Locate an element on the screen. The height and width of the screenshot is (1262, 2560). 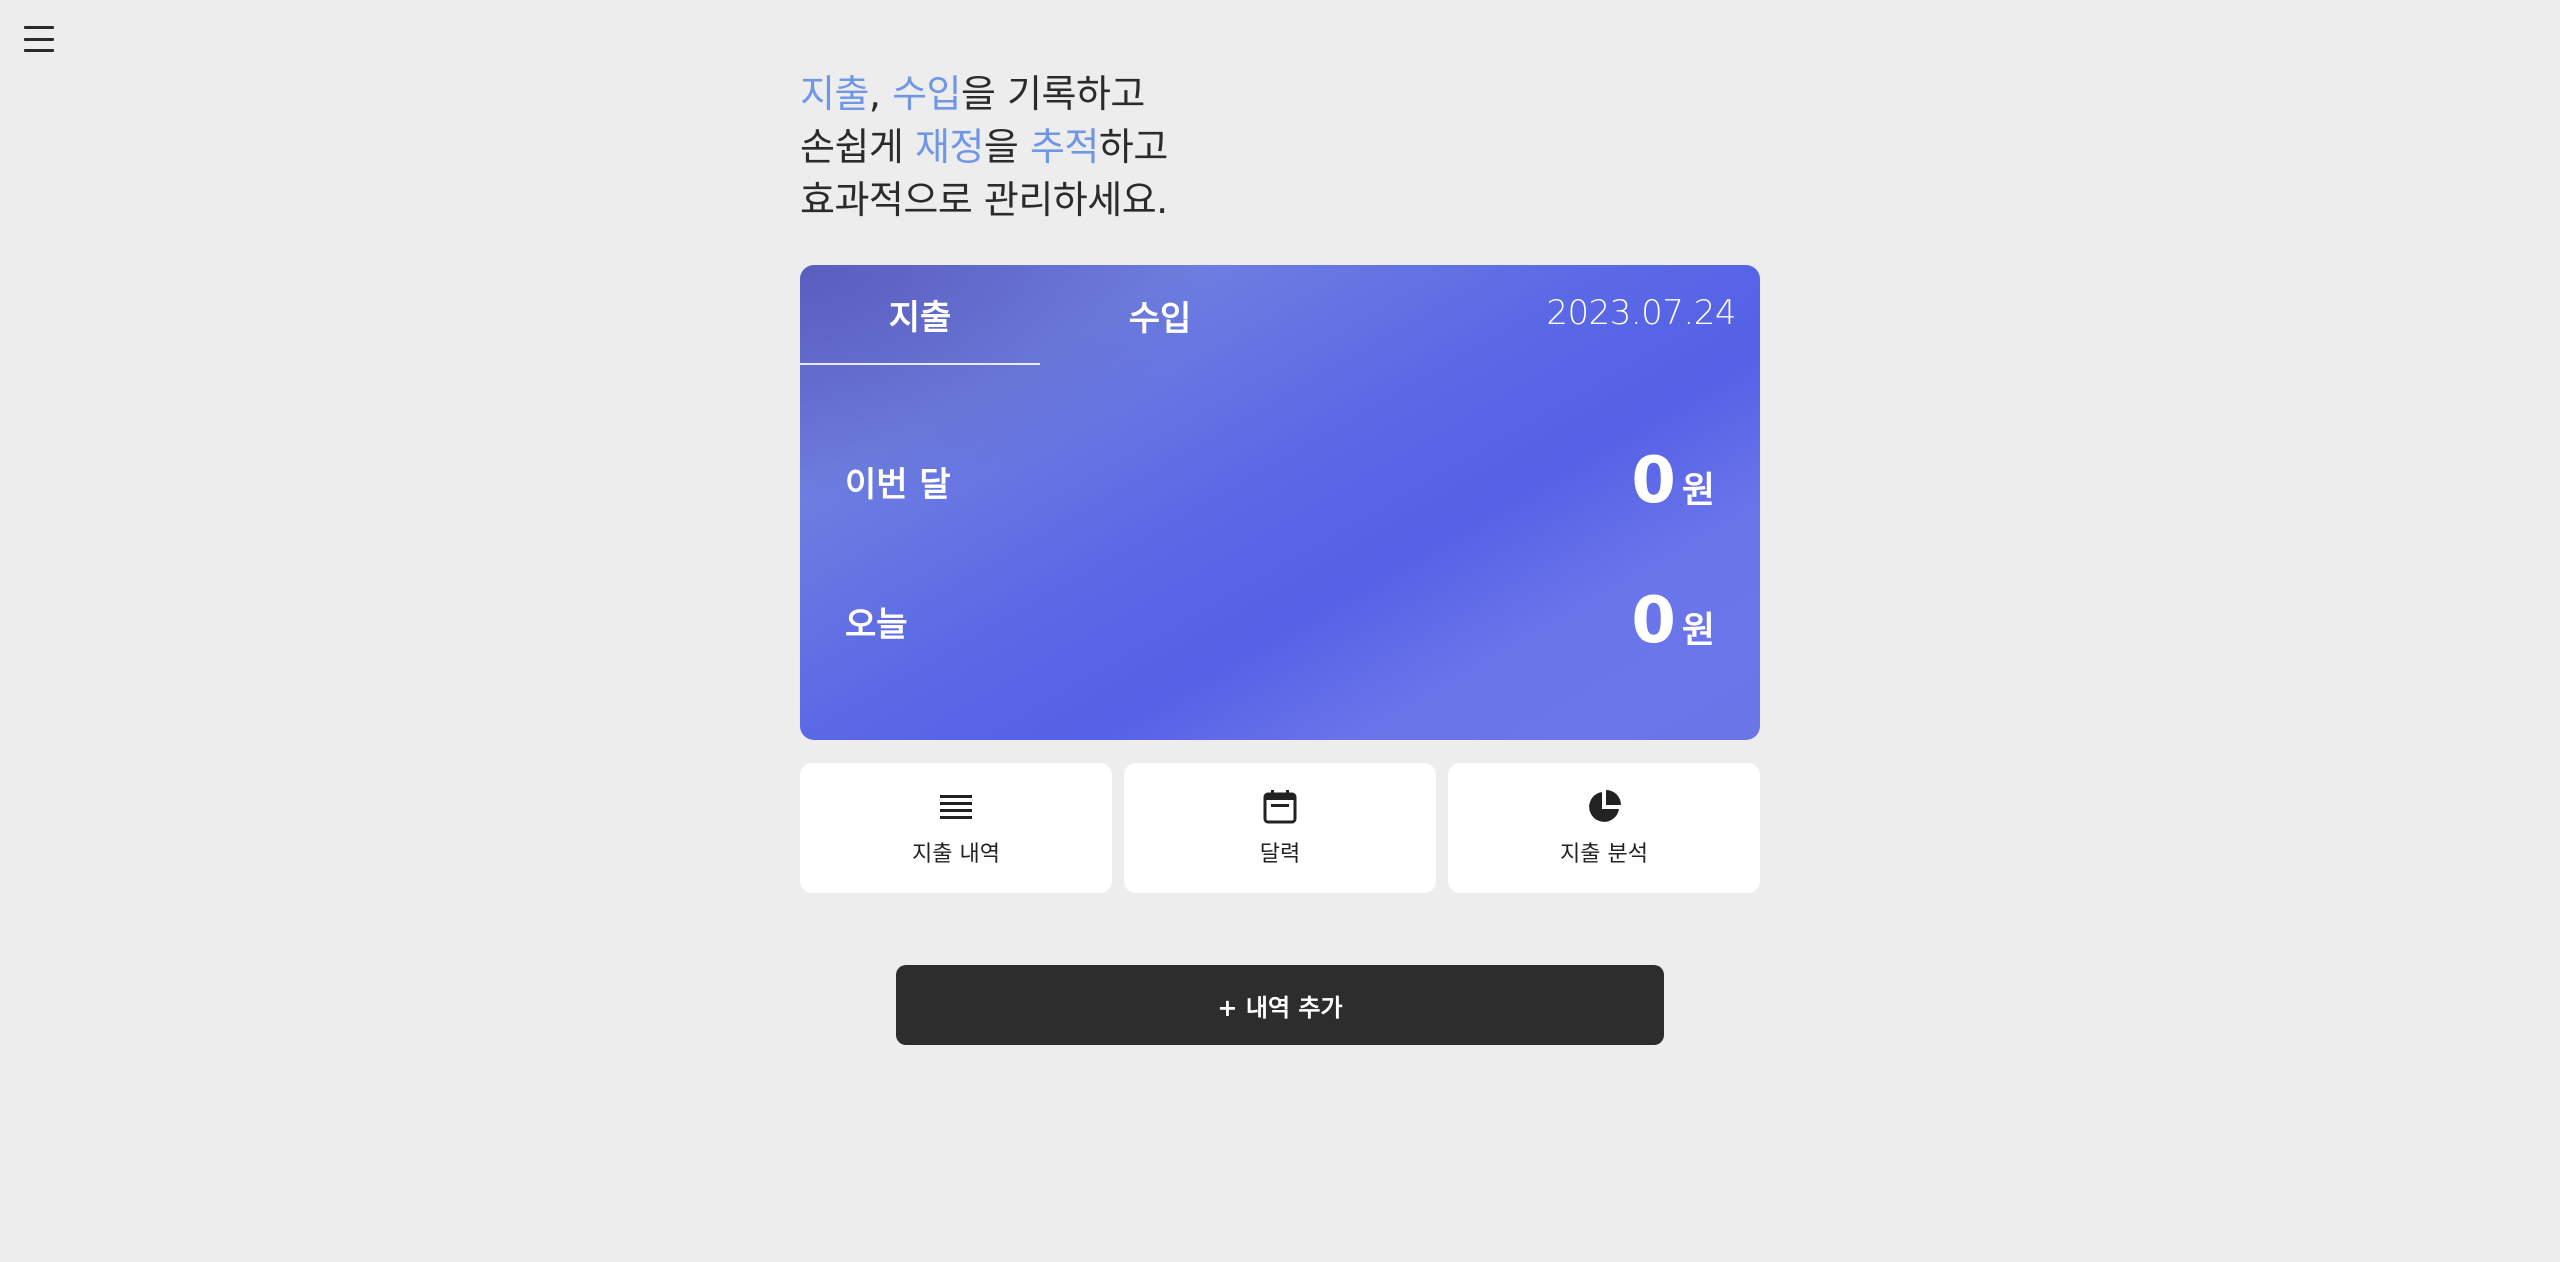
add-entry-button: + 내역 추가 is located at coordinates (1280, 1005).